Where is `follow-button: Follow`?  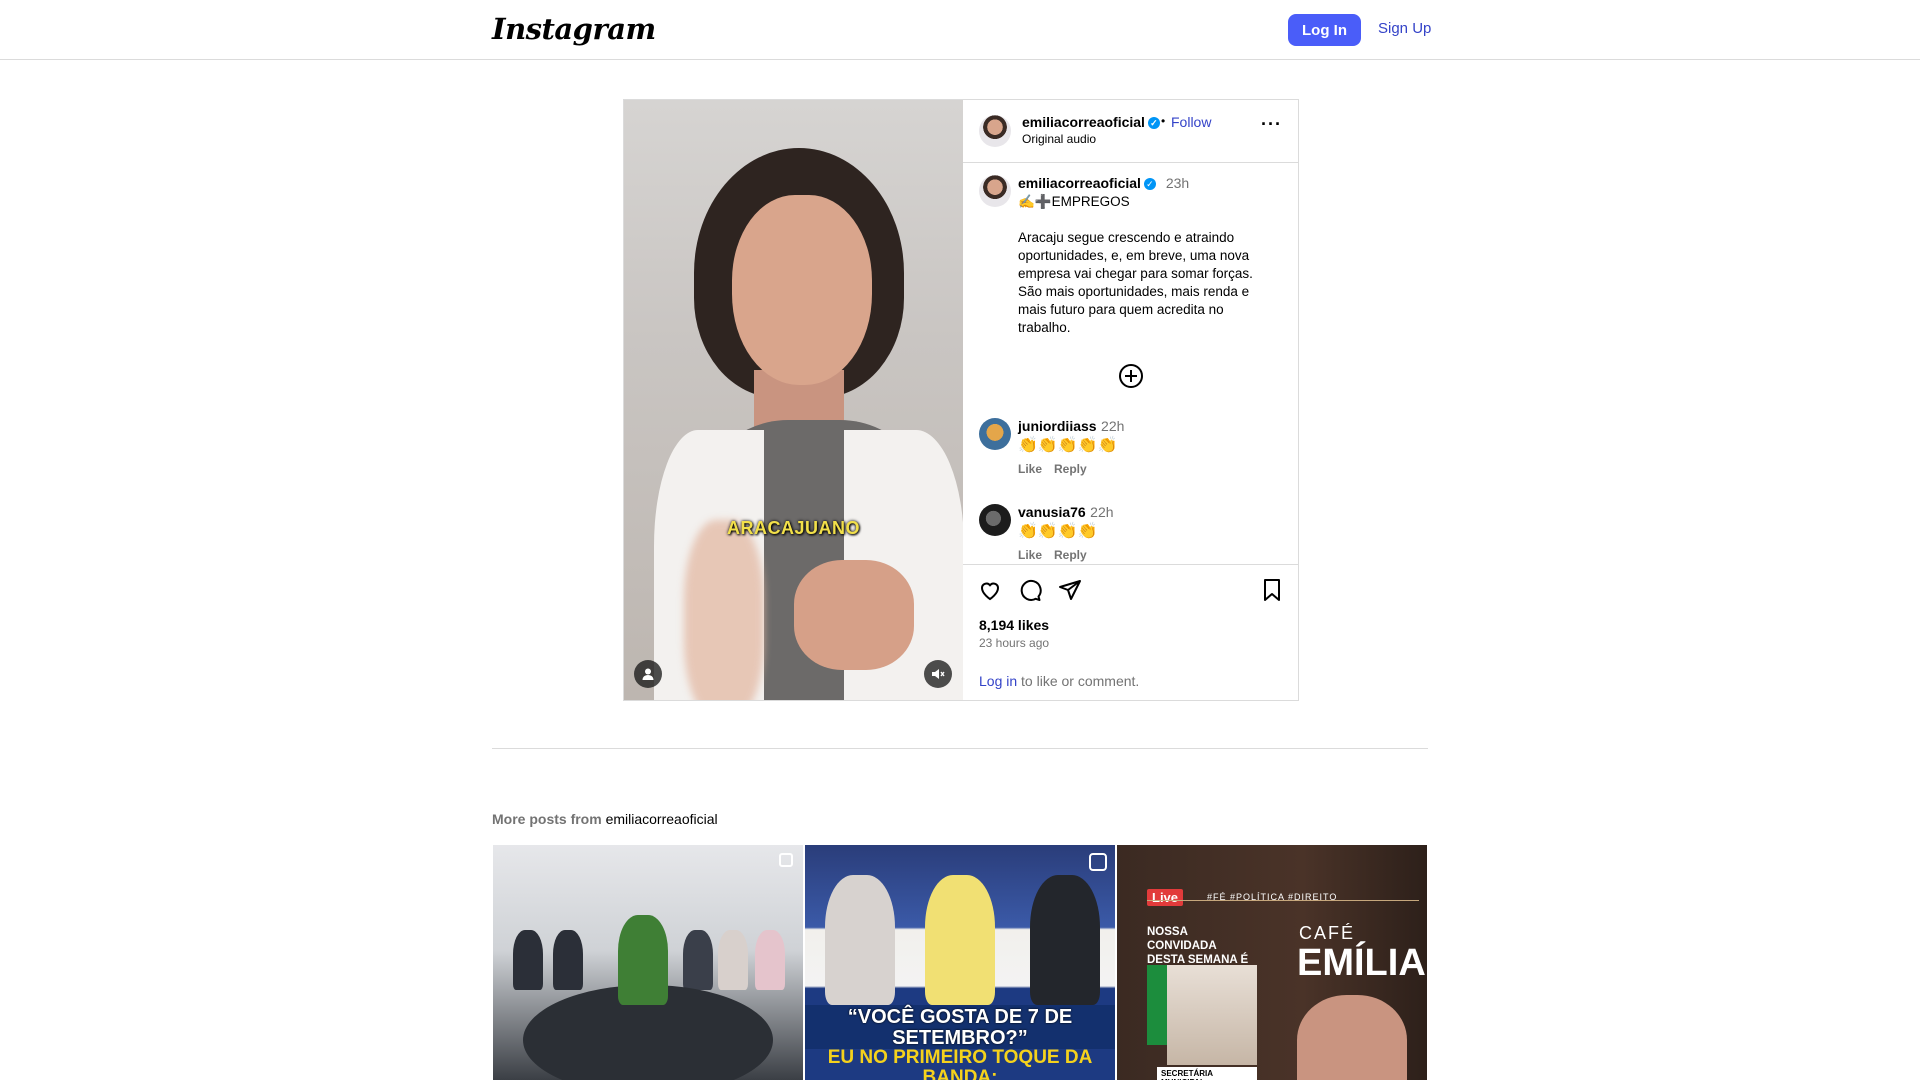 follow-button: Follow is located at coordinates (1191, 122).